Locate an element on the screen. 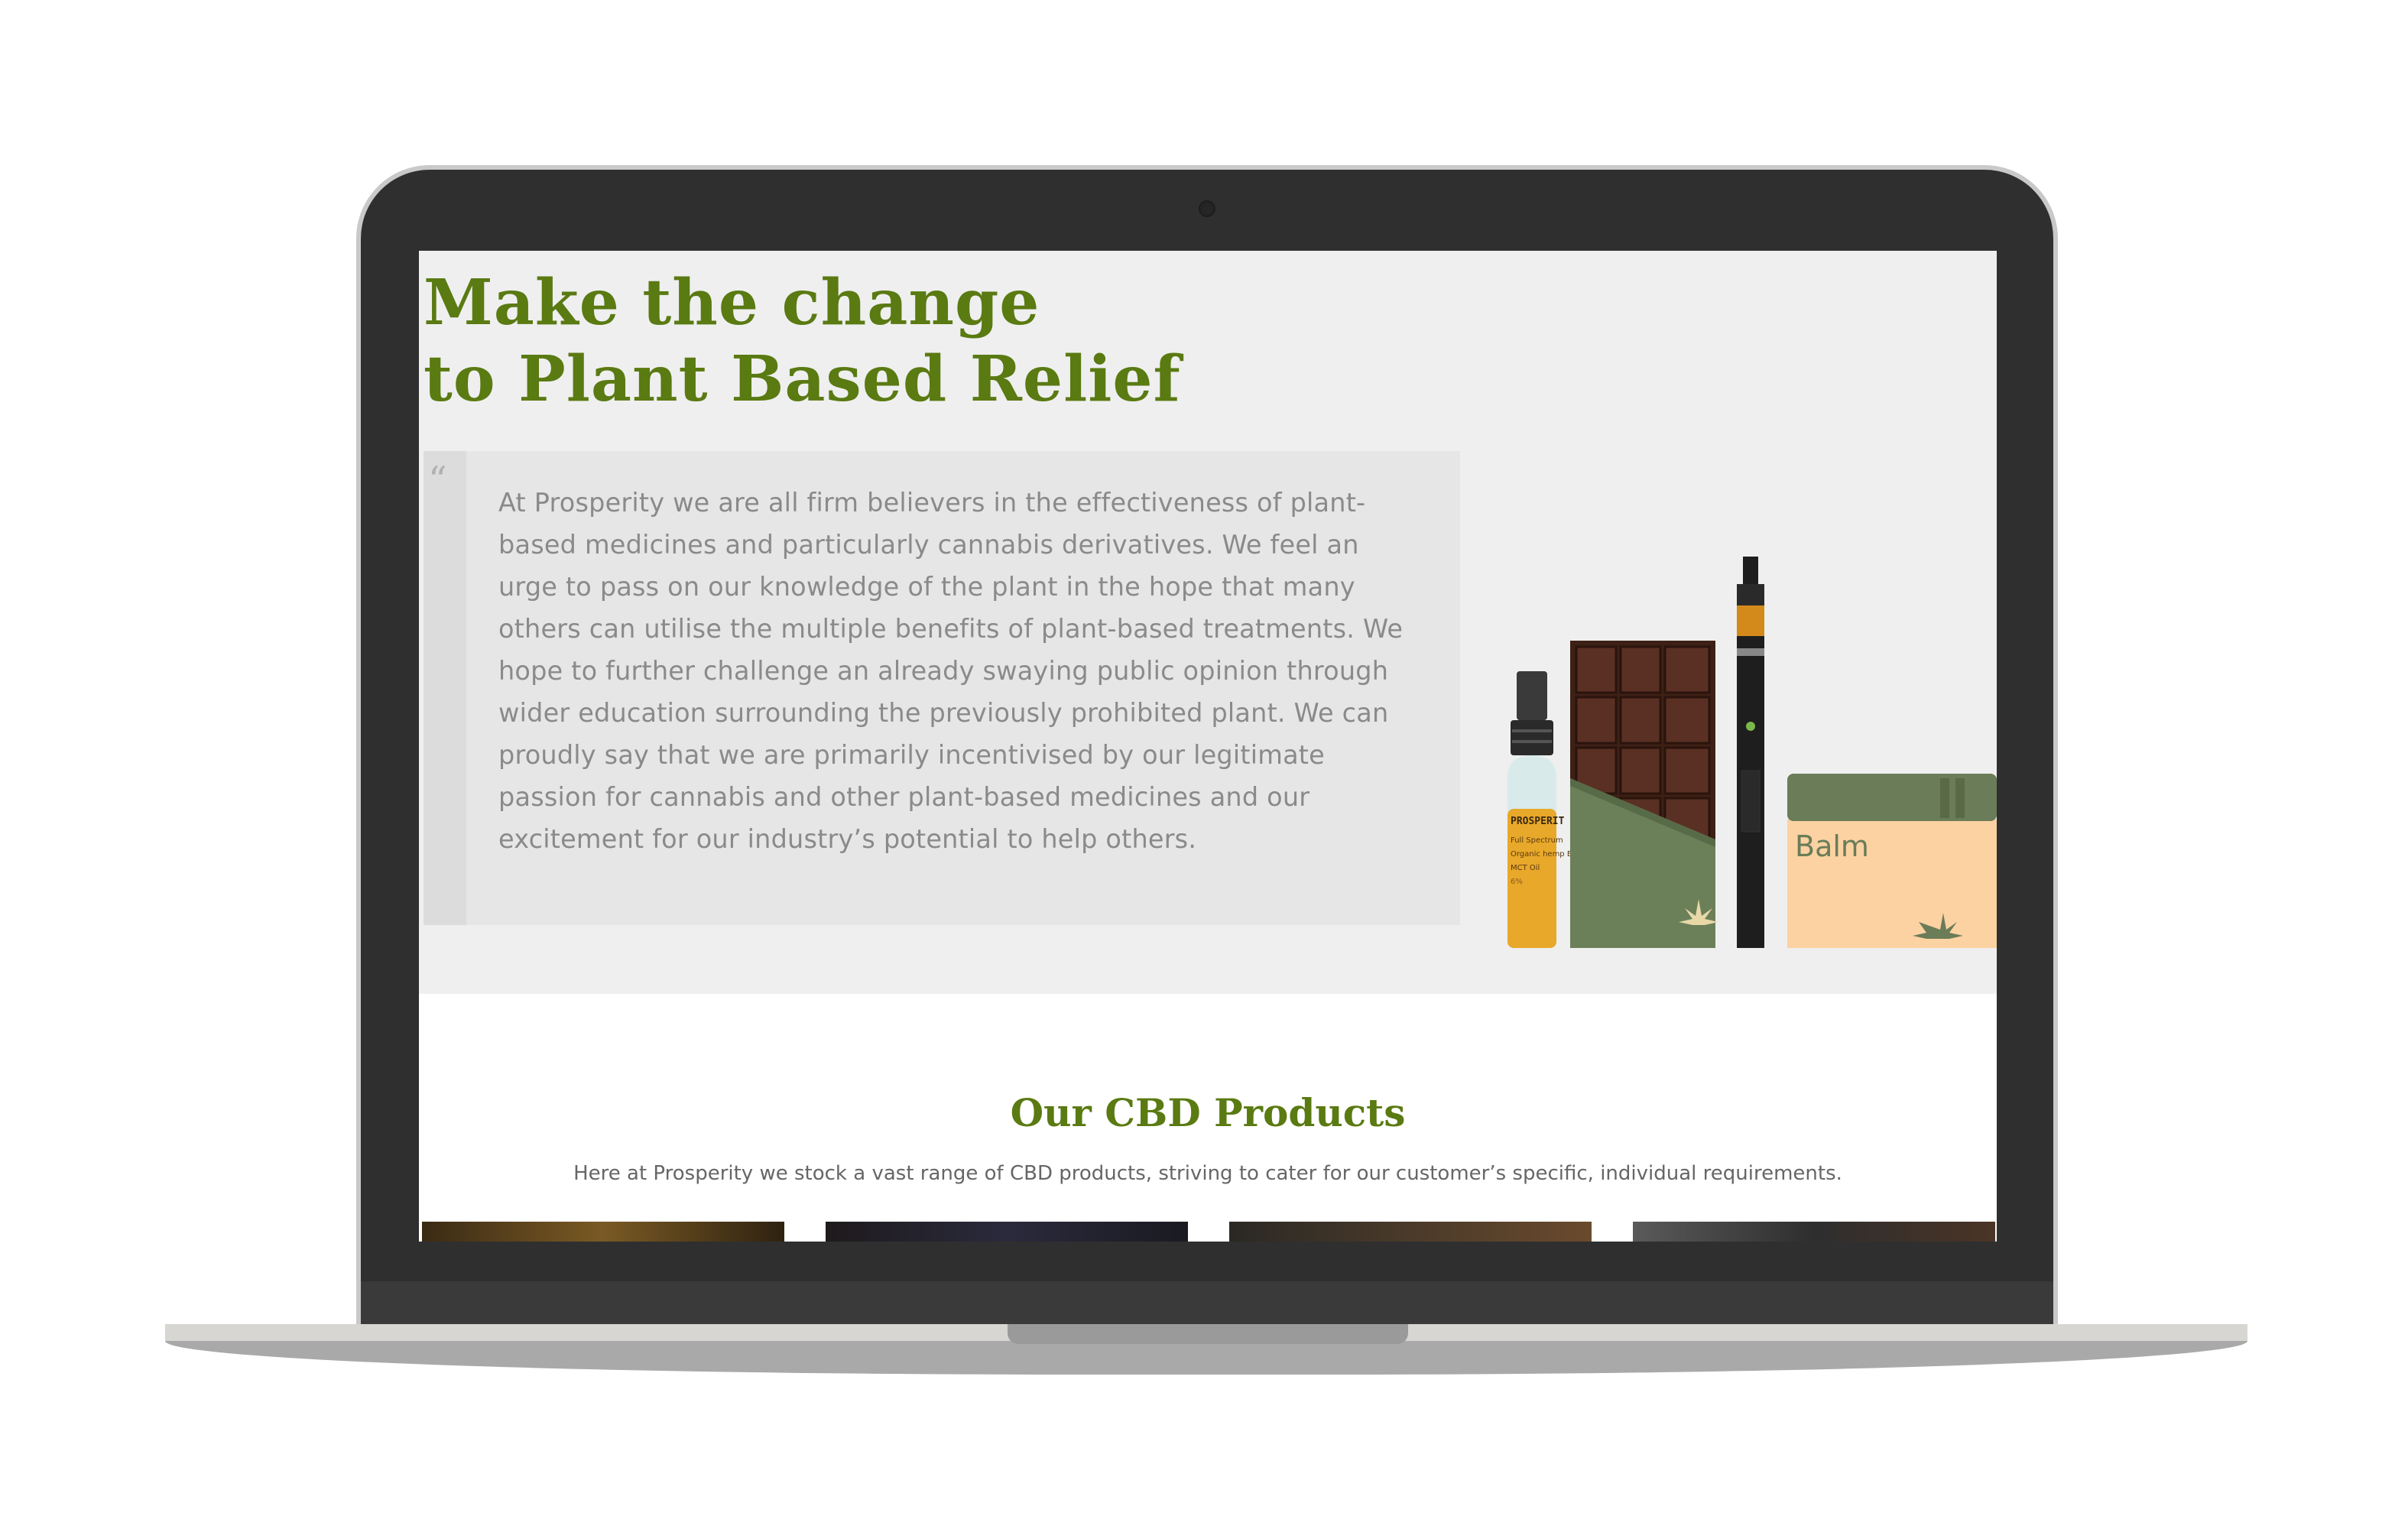  laptop-base-bottom is located at coordinates (1206, 1358).